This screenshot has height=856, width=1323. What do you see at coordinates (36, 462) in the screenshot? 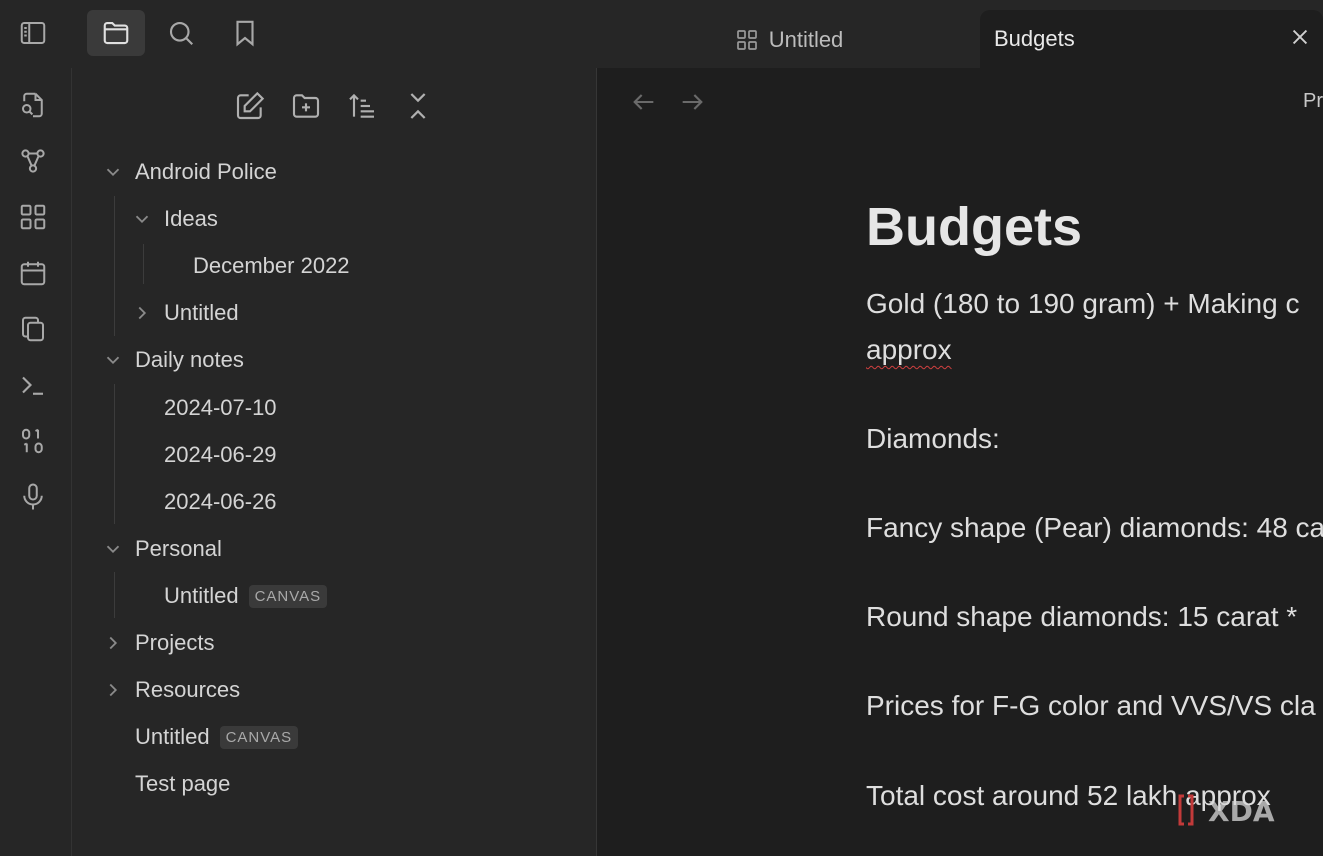
I see `ribbon` at bounding box center [36, 462].